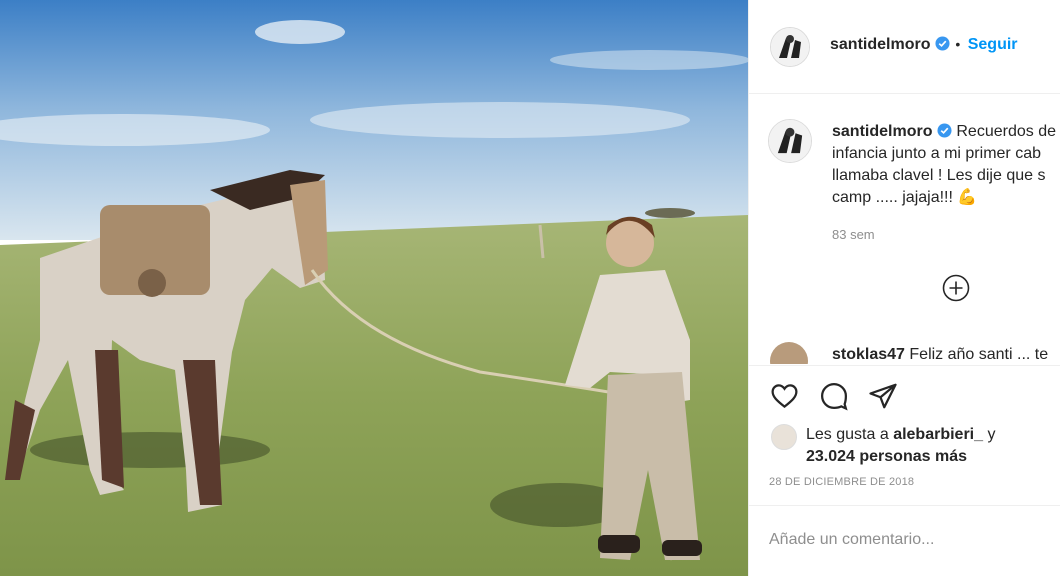 This screenshot has height=576, width=1060. Describe the element at coordinates (979, 354) in the screenshot. I see `comment-body: Feliz año santi ... te` at that location.